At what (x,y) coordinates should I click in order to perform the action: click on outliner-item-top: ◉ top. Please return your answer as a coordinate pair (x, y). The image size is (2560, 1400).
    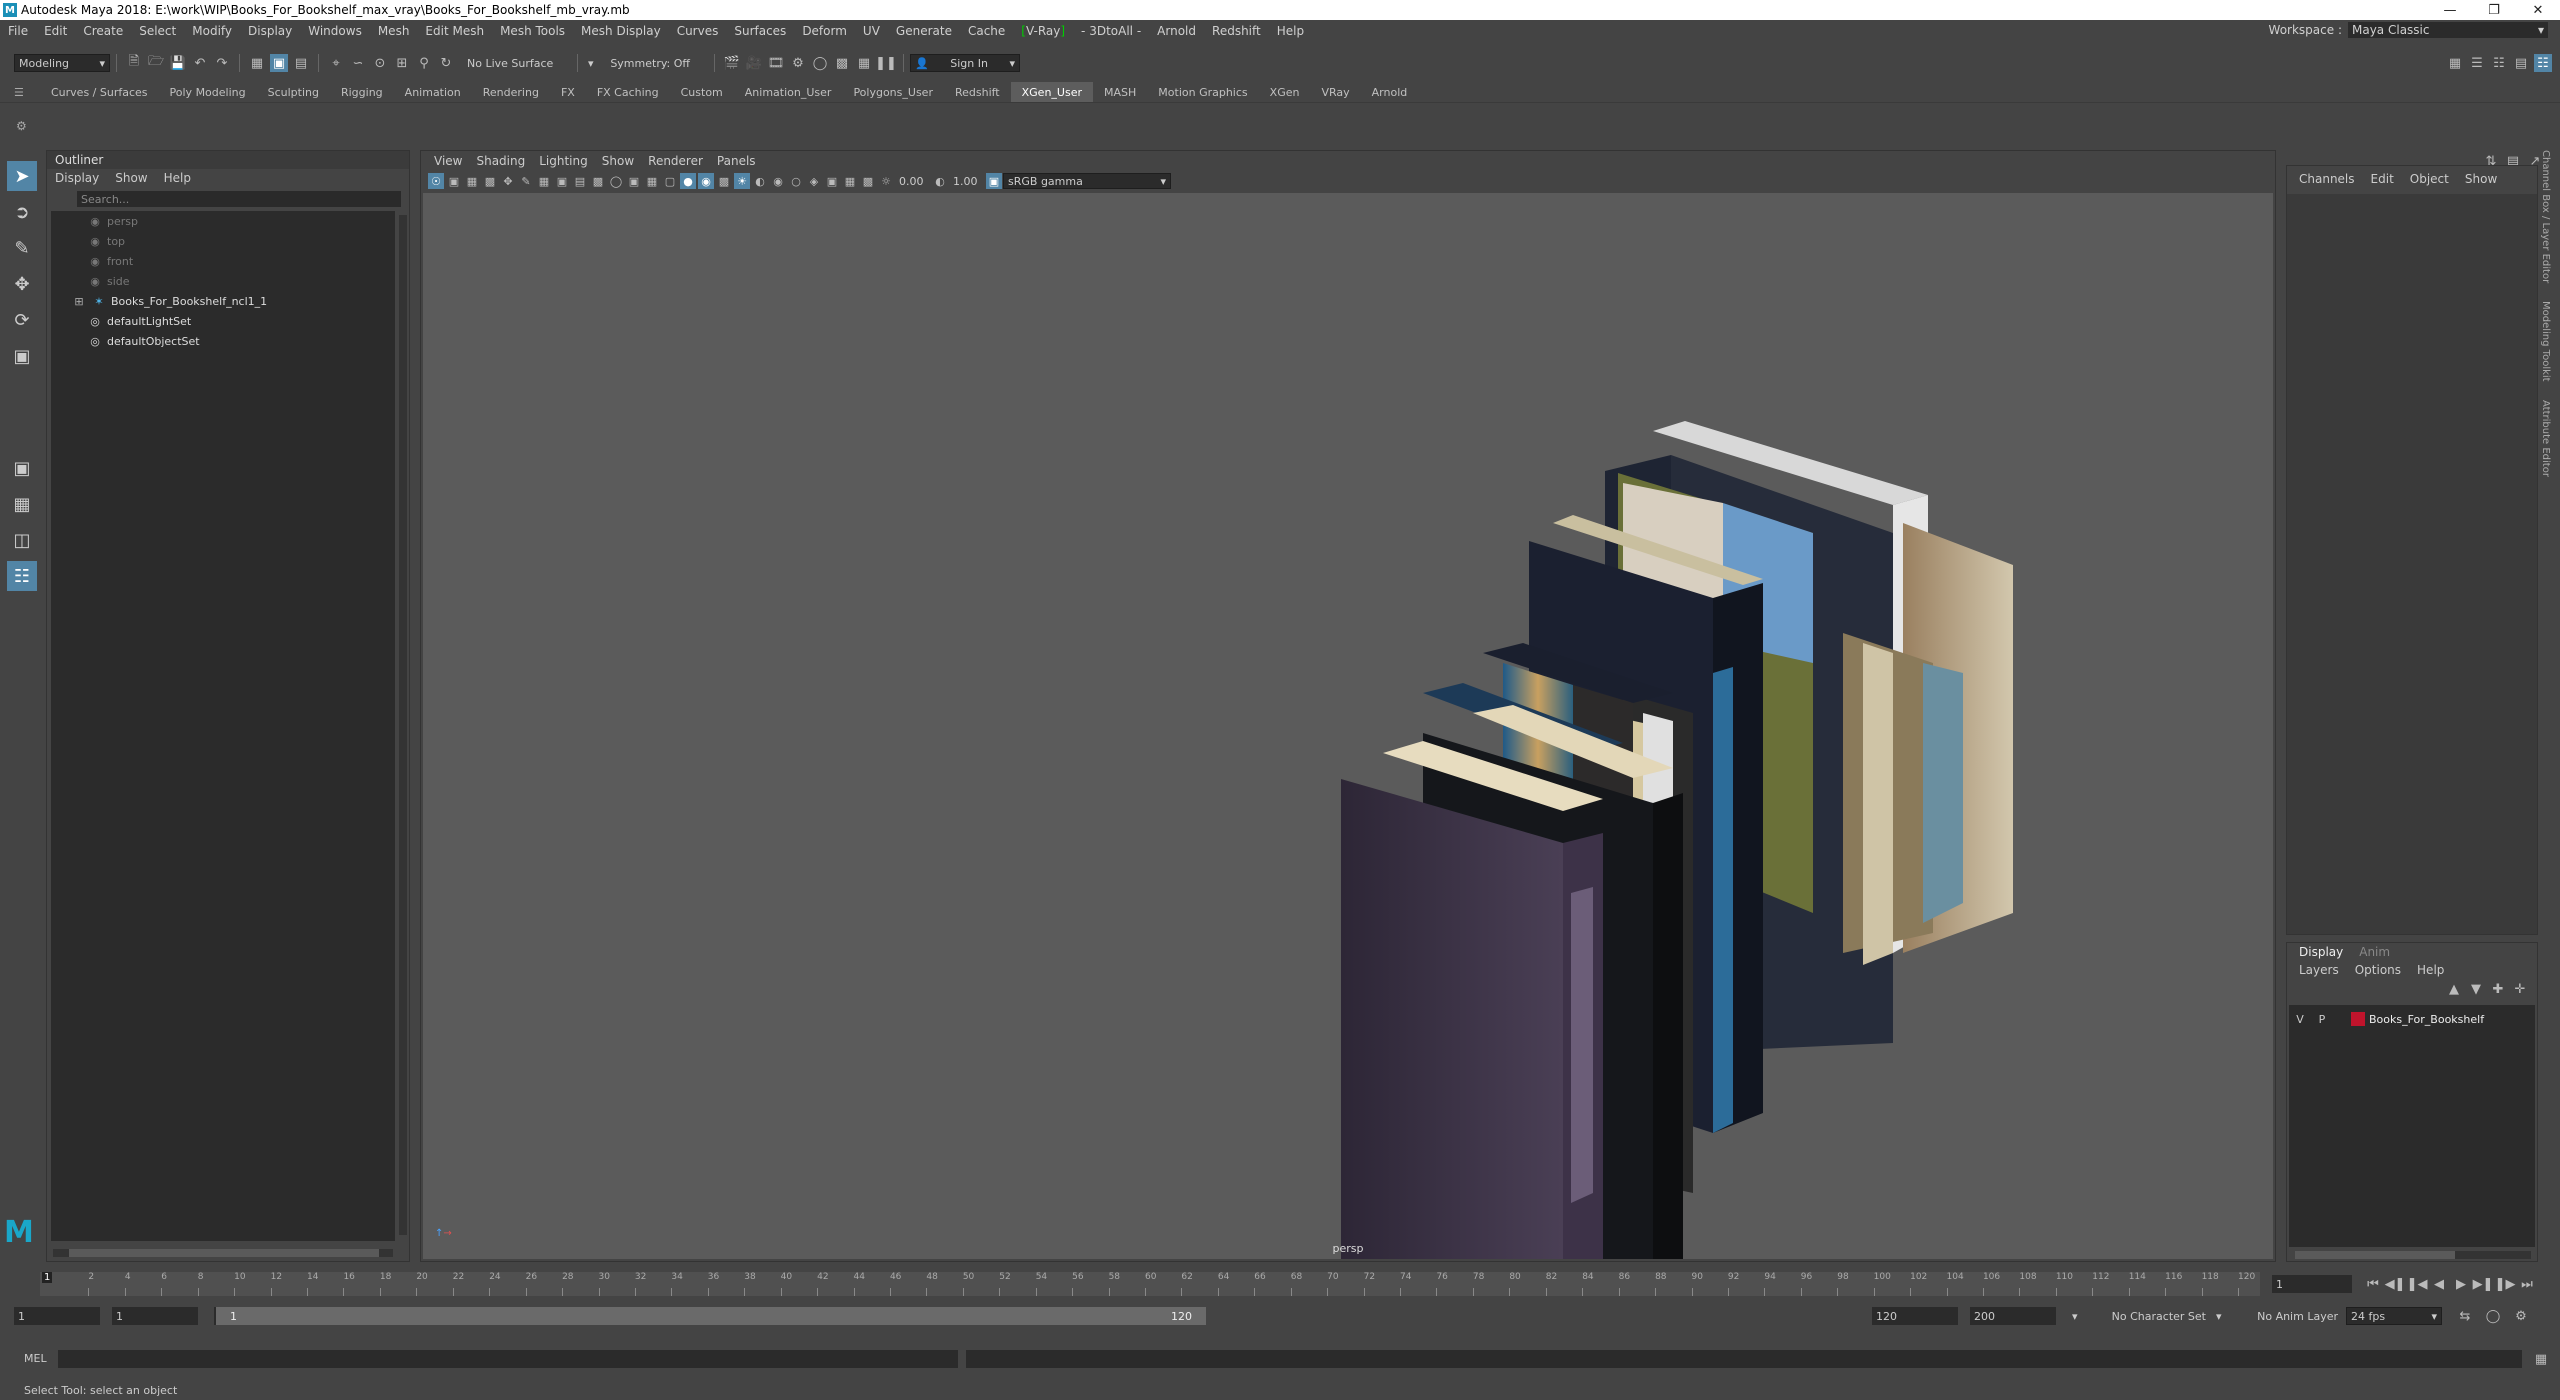
    Looking at the image, I should click on (223, 241).